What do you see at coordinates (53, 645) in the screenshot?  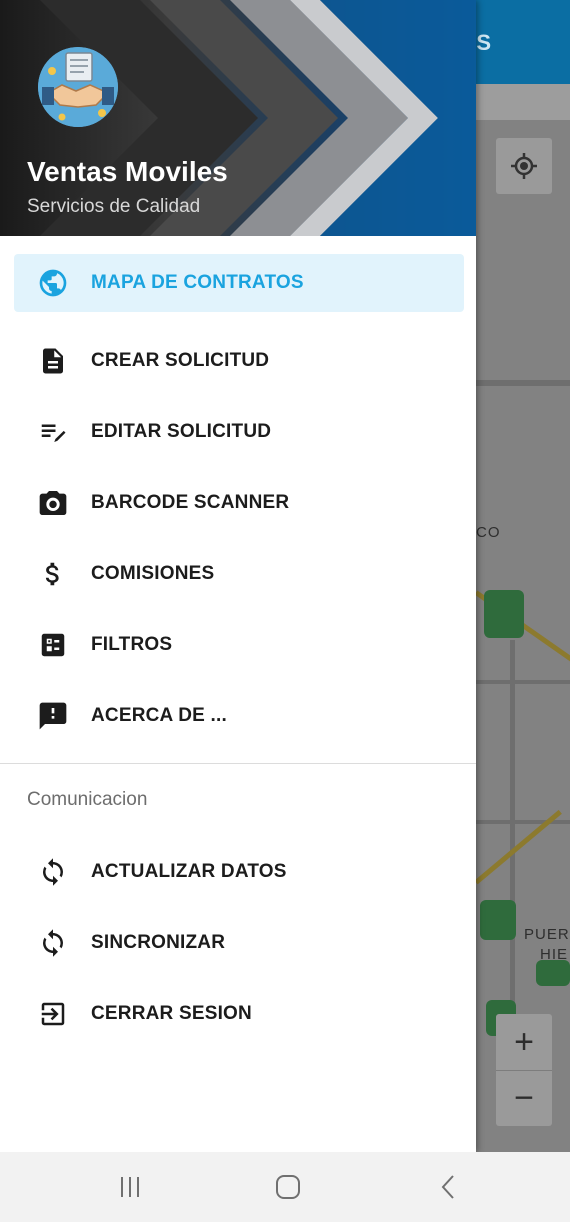 I see `list-alt-icon` at bounding box center [53, 645].